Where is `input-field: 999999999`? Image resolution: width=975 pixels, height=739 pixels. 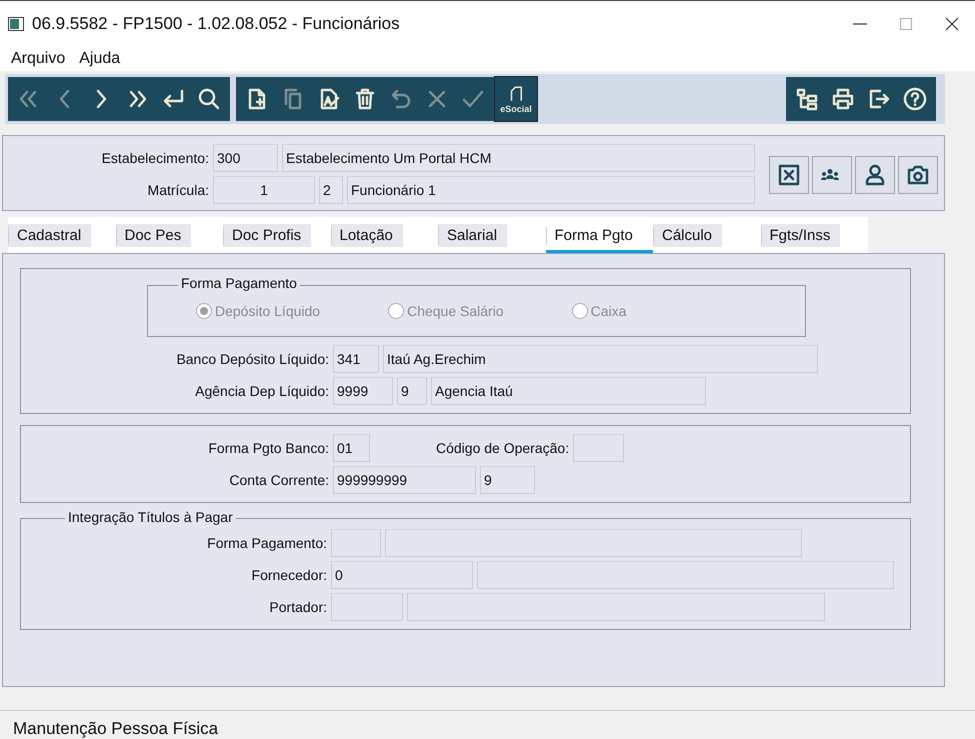 input-field: 999999999 is located at coordinates (404, 480).